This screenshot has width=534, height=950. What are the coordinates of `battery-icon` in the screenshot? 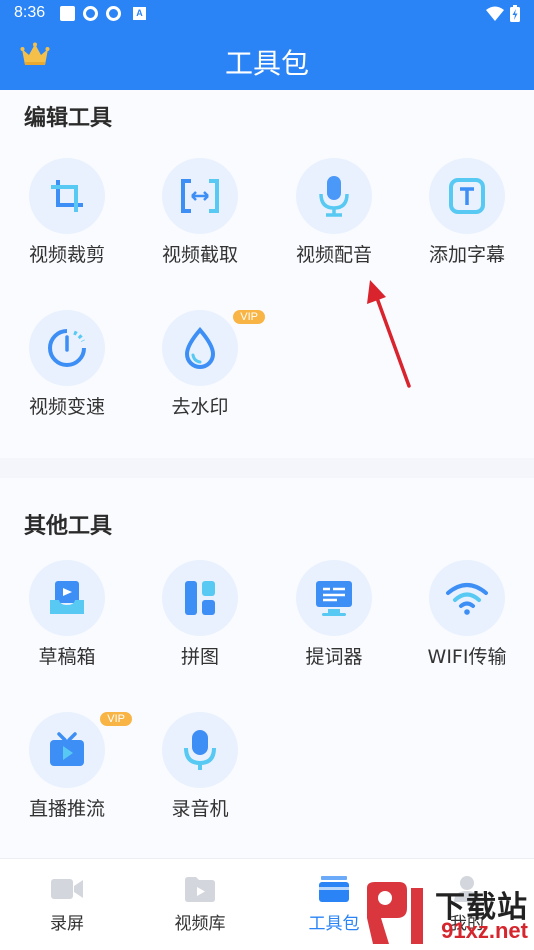 It's located at (515, 13).